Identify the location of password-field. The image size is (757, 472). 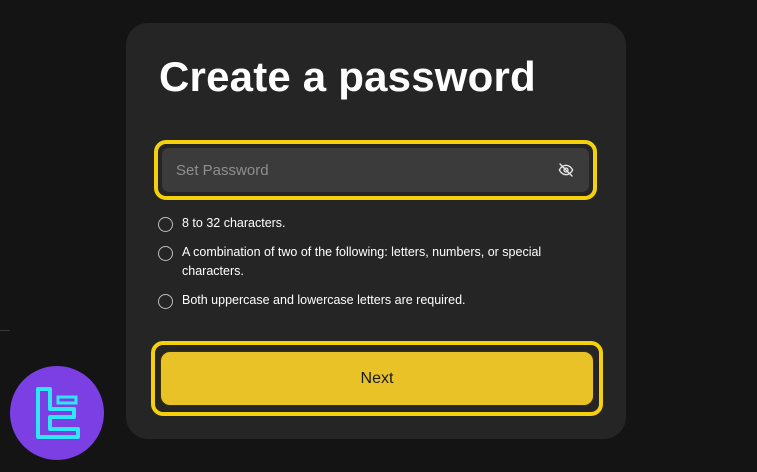
(375, 170).